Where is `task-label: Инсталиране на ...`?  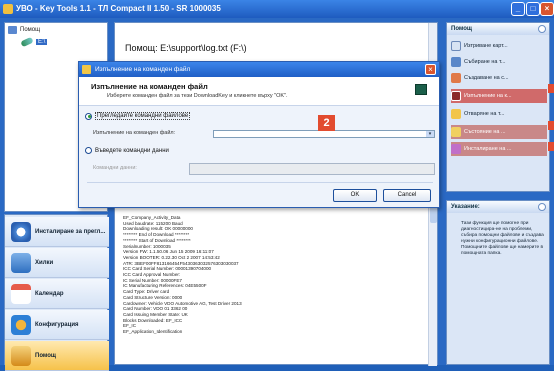 task-label: Инсталиране на ... is located at coordinates (488, 149).